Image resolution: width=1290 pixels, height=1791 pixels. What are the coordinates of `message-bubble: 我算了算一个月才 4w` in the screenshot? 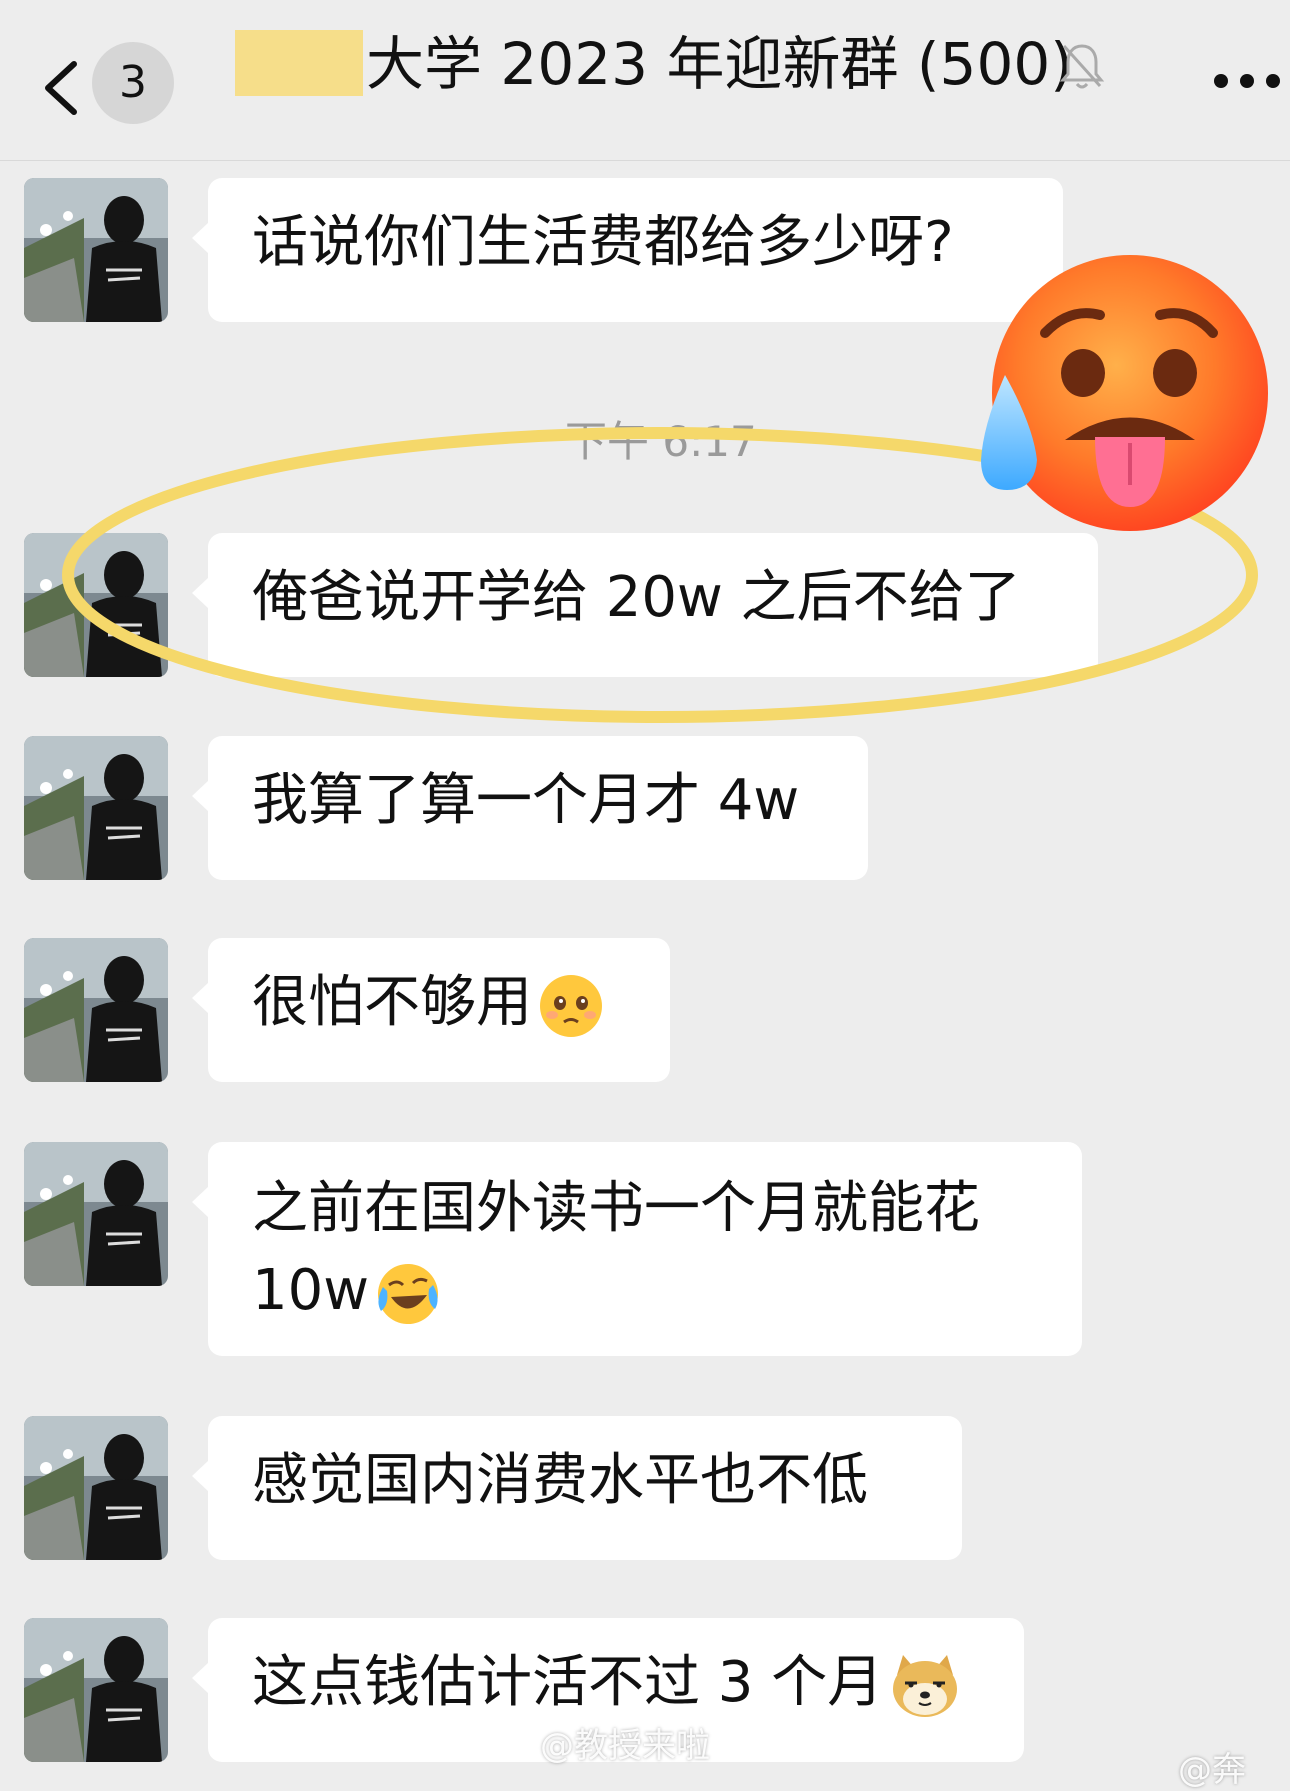 It's located at (530, 808).